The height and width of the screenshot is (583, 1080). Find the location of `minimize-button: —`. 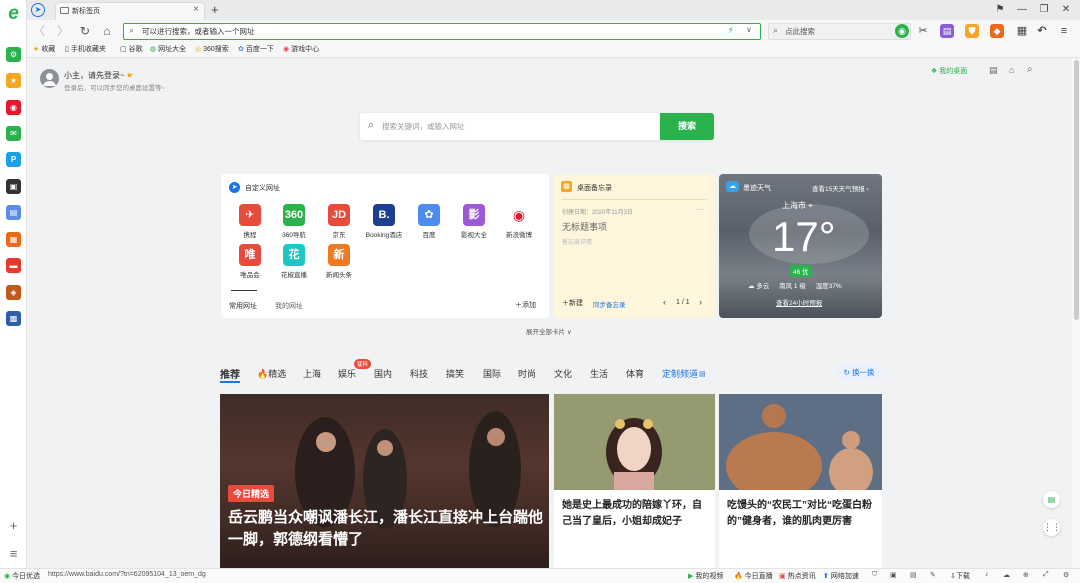

minimize-button: — is located at coordinates (1022, 10).